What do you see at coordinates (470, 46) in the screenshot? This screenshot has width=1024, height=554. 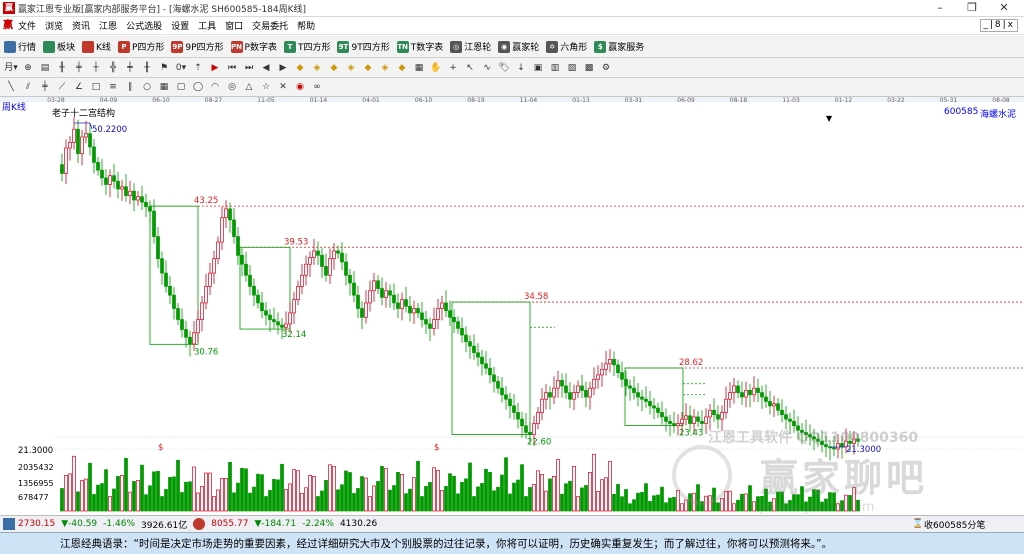 I see `toolbar-gann-wheel-button: ◎ 江恩轮` at bounding box center [470, 46].